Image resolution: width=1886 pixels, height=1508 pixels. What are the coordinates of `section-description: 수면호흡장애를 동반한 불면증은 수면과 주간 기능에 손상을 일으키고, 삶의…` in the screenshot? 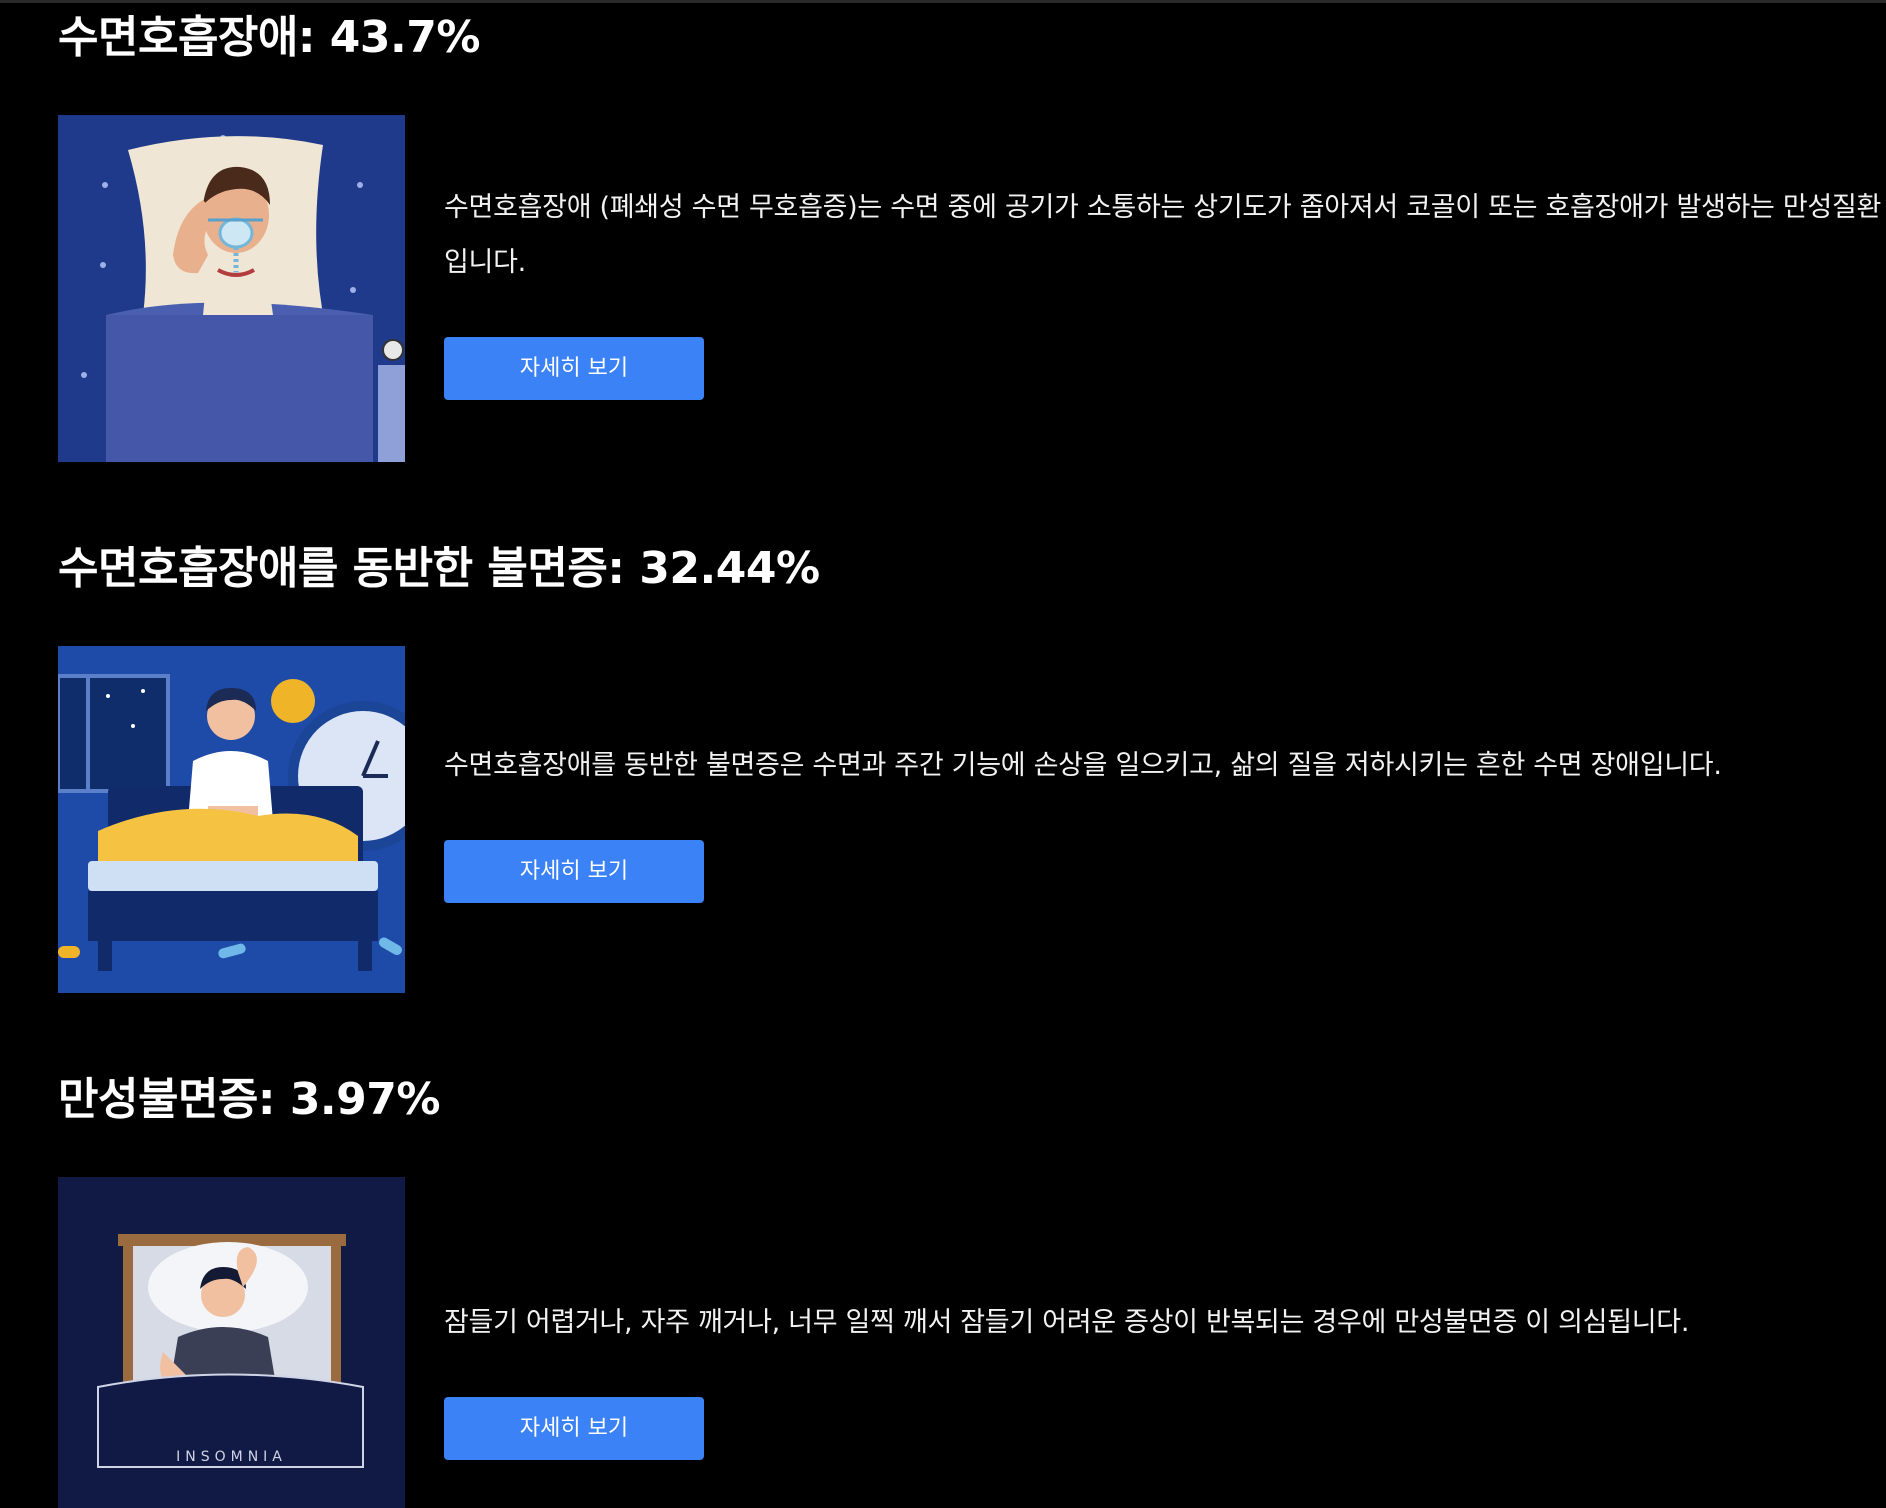 It's located at (1083, 765).